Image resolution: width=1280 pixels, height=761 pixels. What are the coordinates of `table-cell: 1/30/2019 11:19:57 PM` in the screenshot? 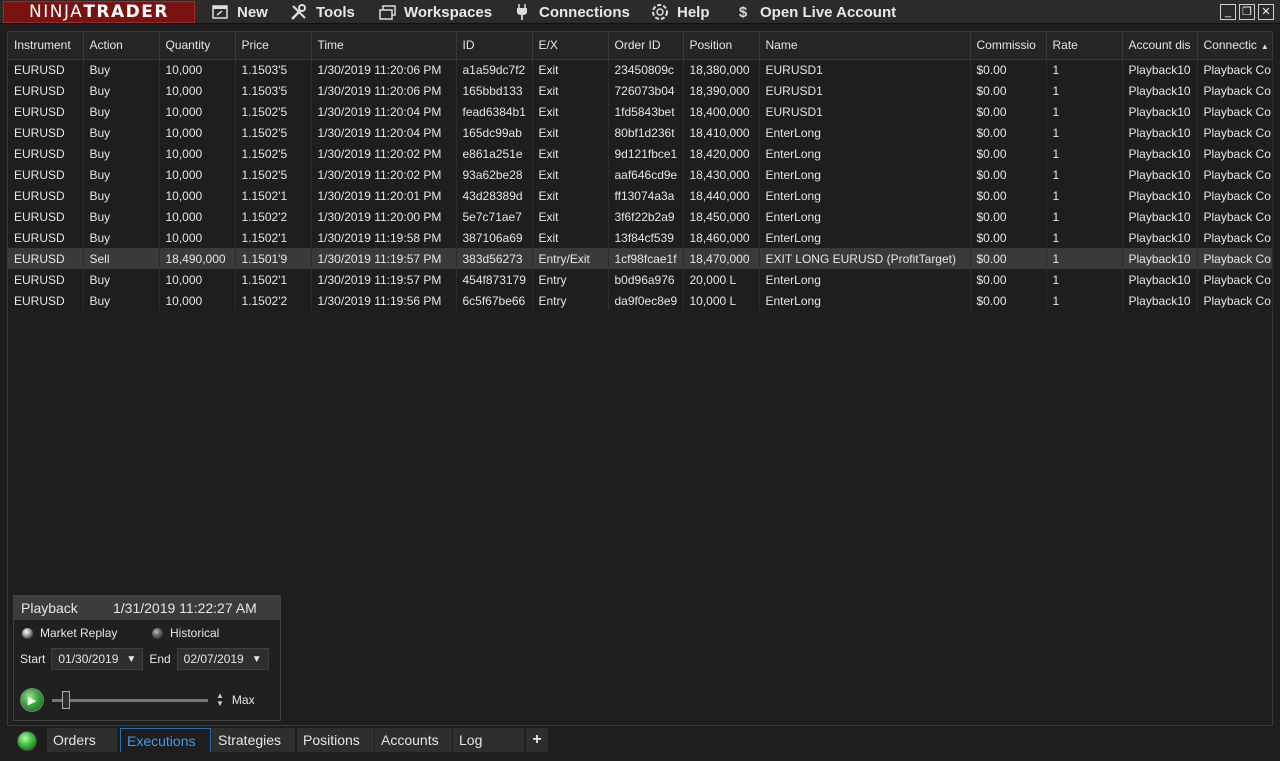 It's located at (384, 279).